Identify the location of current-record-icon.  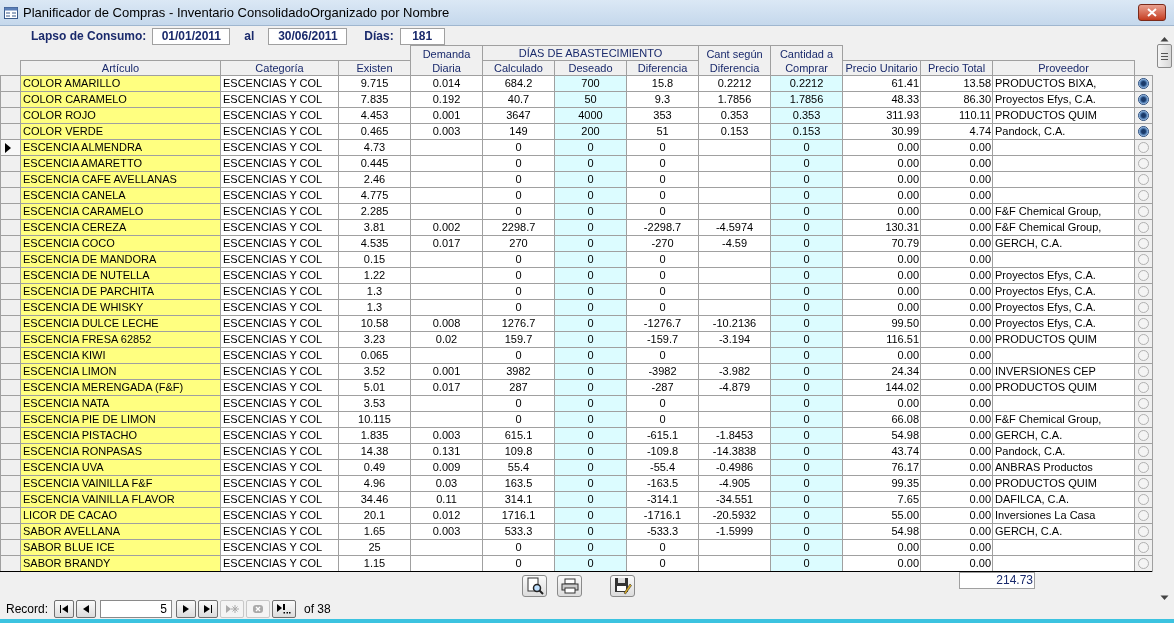
(8, 147).